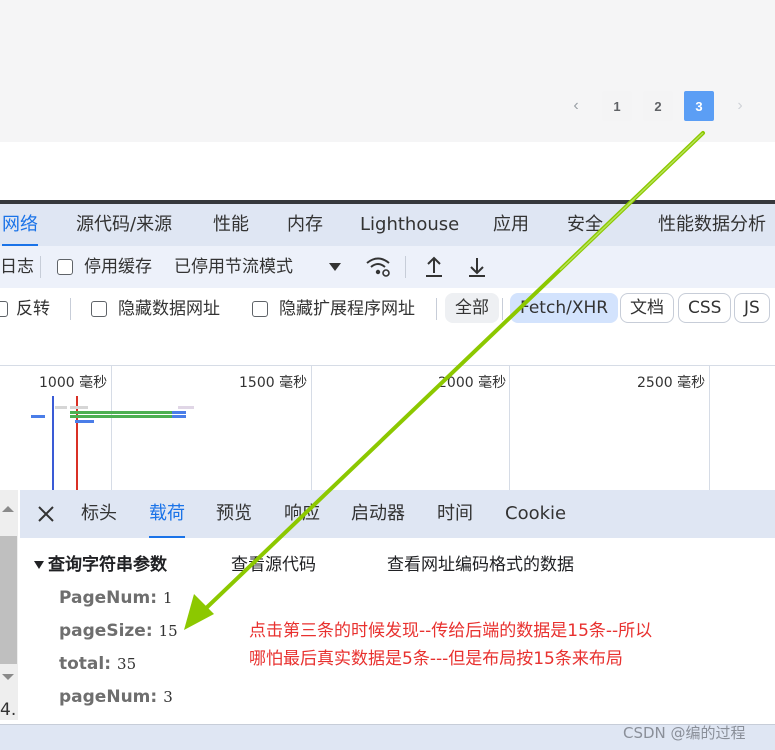 The width and height of the screenshot is (775, 750). Describe the element at coordinates (480, 562) in the screenshot. I see `view-url-encoded-link: 查看网址编码格式的数据` at that location.